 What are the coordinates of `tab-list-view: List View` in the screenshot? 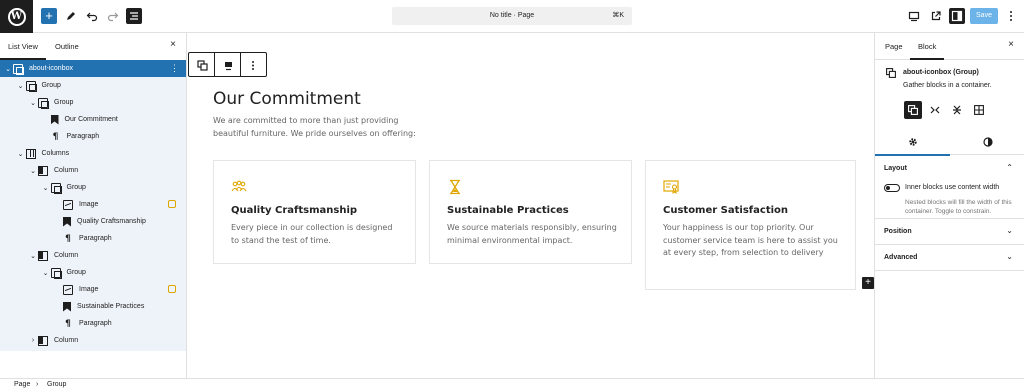 It's located at (23, 51).